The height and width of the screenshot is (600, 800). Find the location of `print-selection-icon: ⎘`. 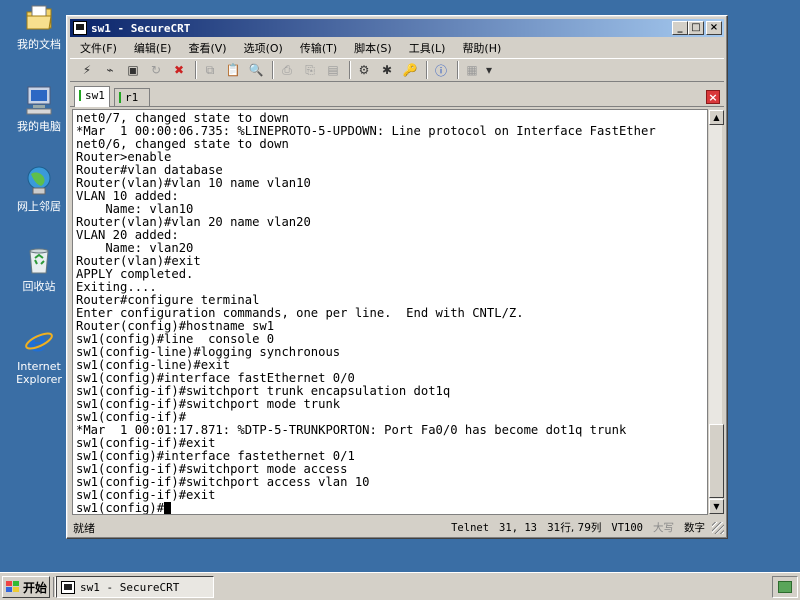

print-selection-icon: ⎘ is located at coordinates (310, 70).